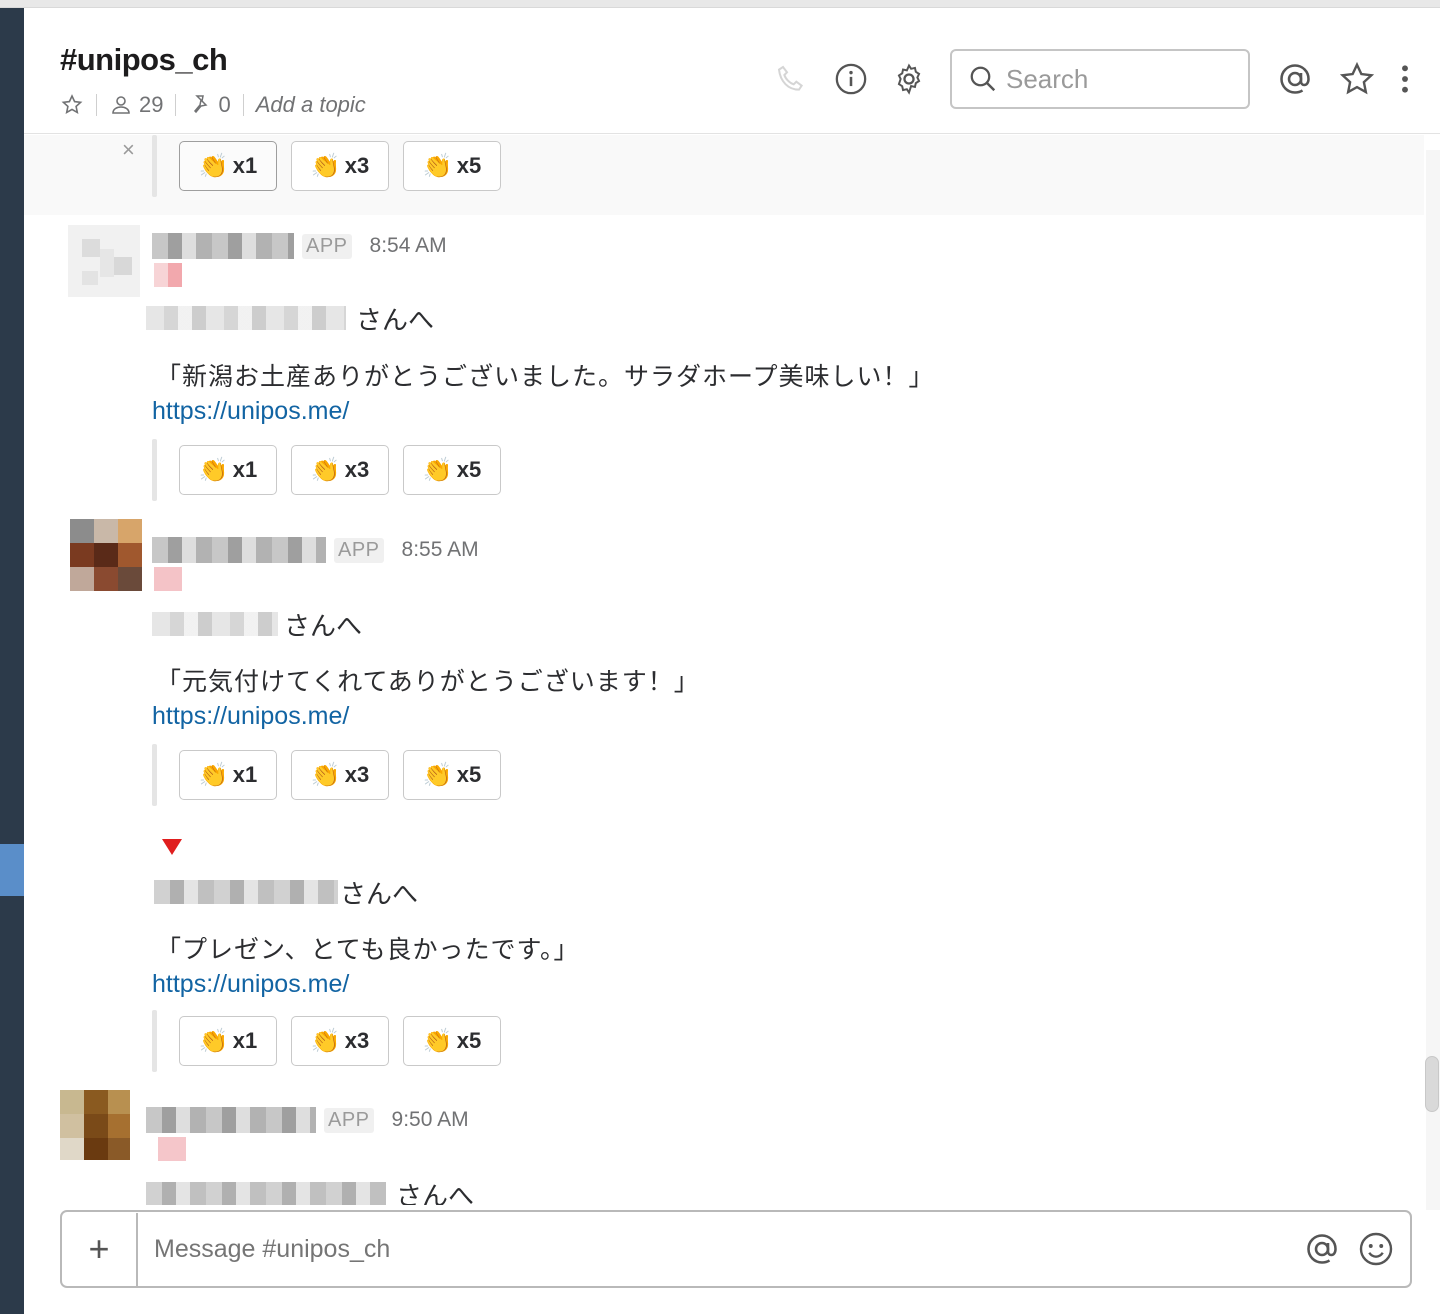 The image size is (1440, 1314). I want to click on search-input: Search, so click(1100, 79).